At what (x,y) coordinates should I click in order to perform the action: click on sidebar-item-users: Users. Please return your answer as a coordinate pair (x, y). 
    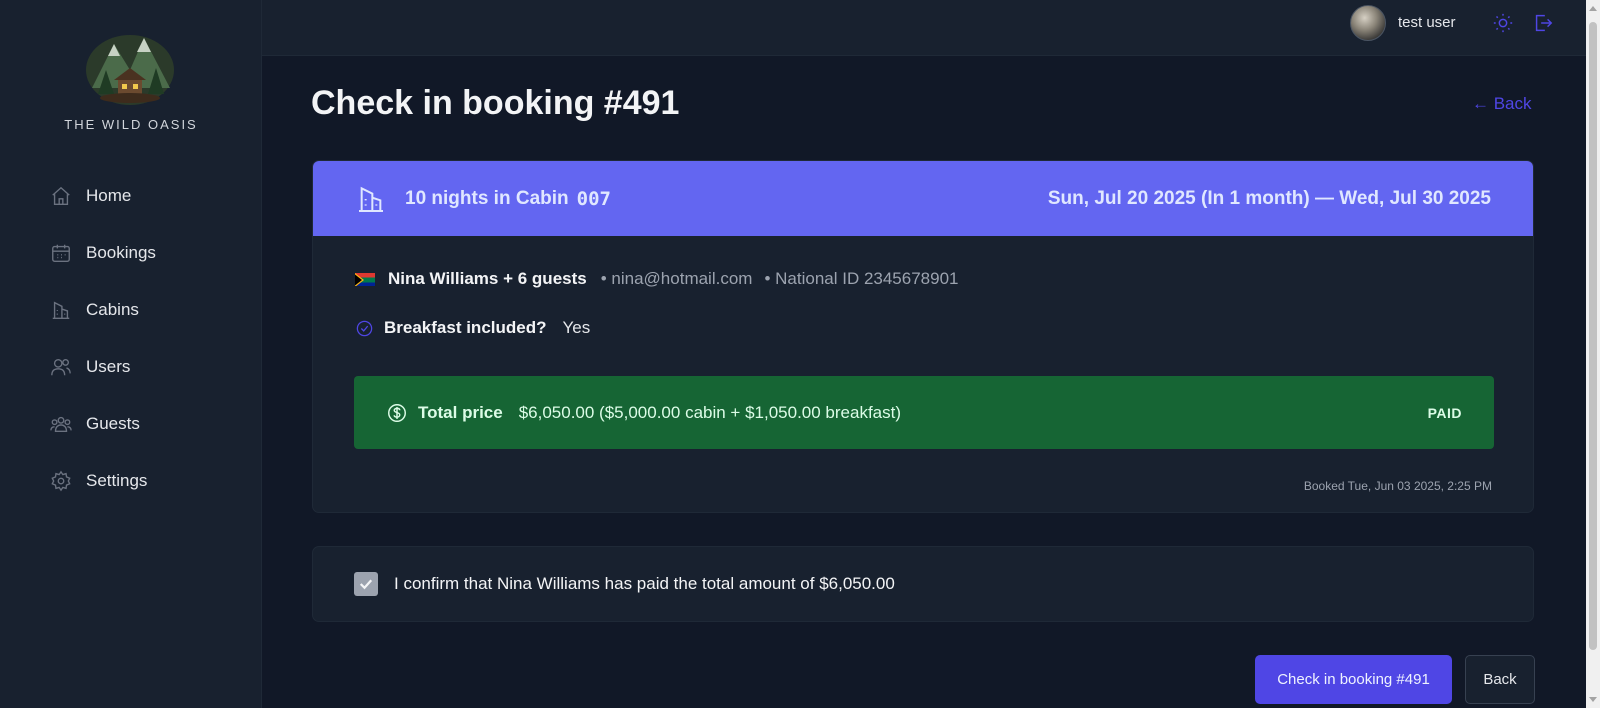
    Looking at the image, I should click on (138, 367).